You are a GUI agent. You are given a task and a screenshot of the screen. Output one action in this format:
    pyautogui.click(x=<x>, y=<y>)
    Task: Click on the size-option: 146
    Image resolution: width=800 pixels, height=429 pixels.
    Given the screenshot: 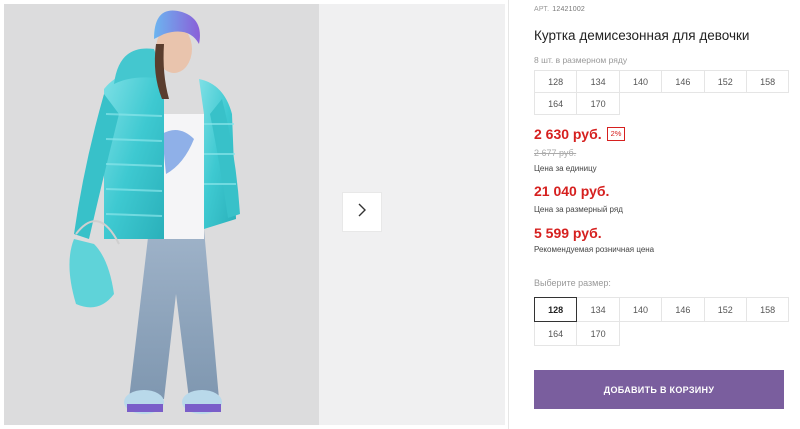 What is the action you would take?
    pyautogui.click(x=683, y=309)
    